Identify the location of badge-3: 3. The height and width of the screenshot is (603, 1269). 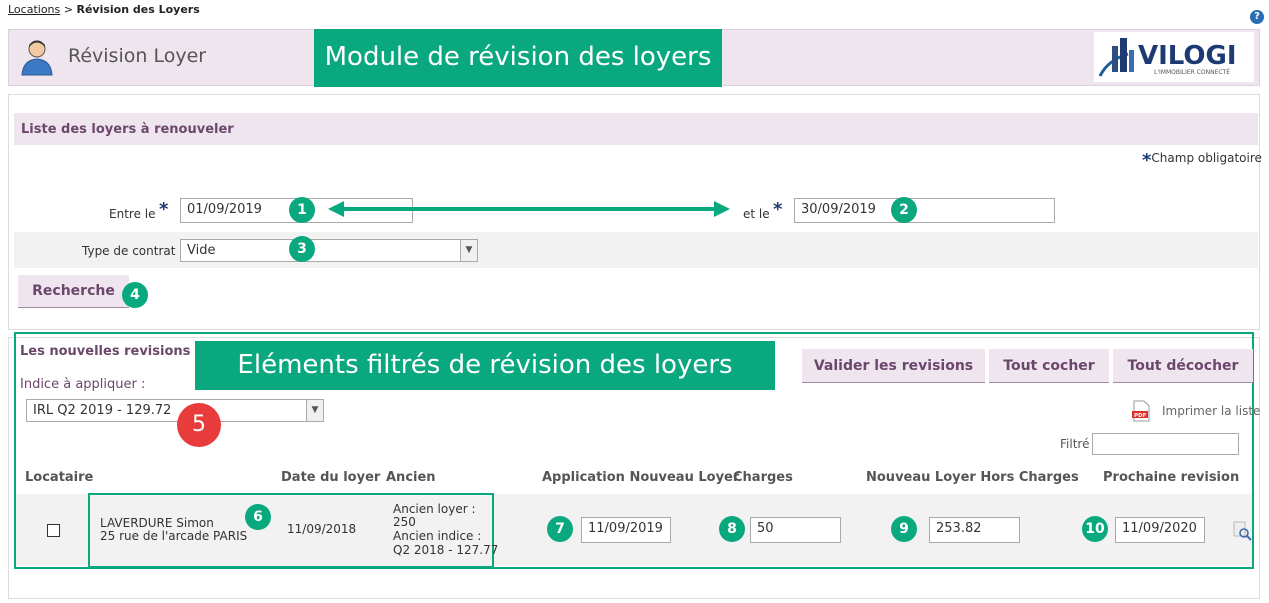
(302, 249).